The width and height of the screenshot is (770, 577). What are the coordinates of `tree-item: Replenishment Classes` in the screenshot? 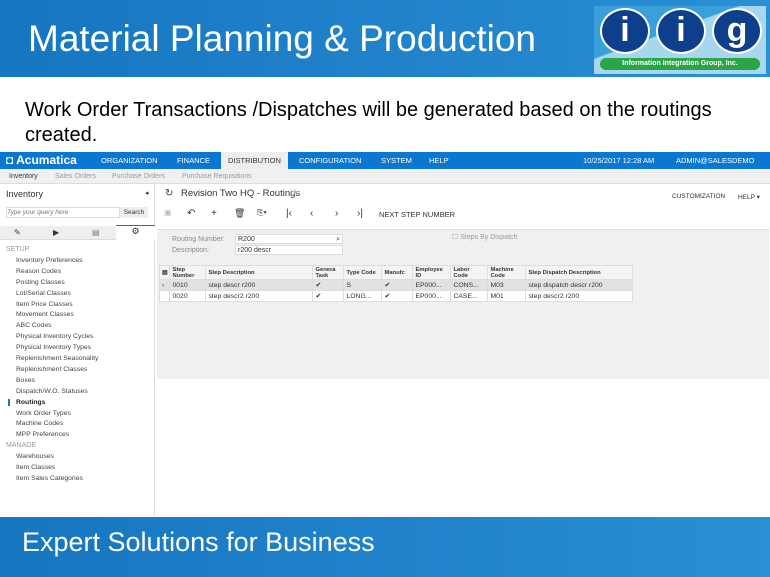 It's located at (51, 369).